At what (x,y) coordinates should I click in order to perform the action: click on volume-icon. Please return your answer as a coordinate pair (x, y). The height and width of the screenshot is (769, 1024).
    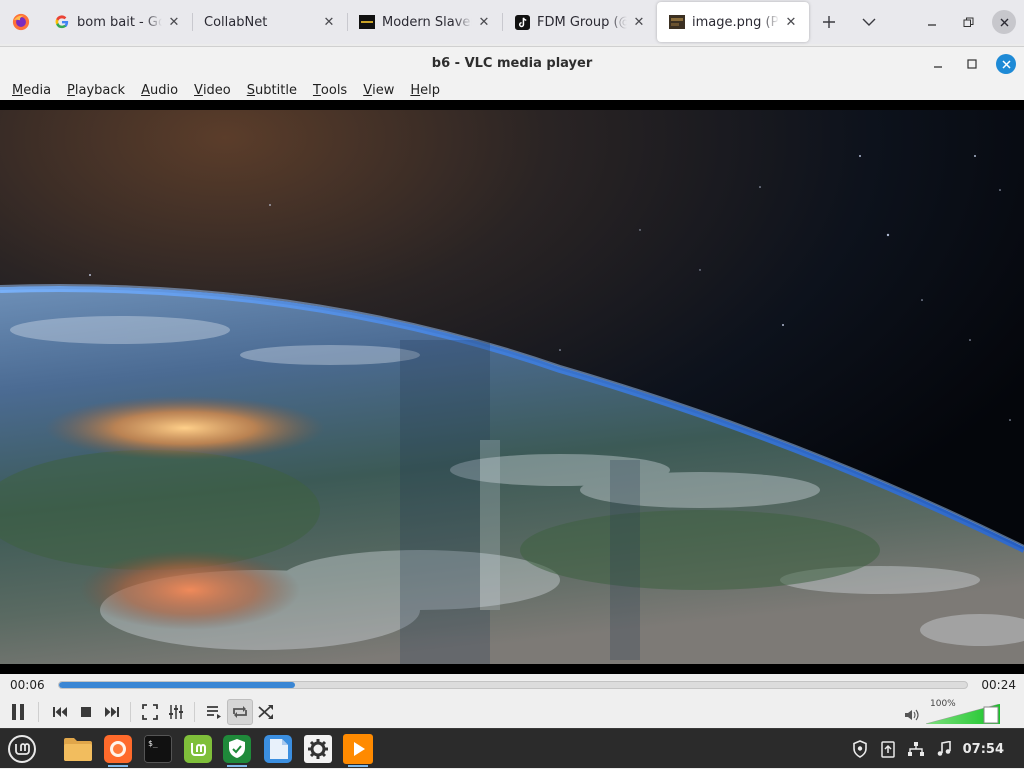
    Looking at the image, I should click on (912, 715).